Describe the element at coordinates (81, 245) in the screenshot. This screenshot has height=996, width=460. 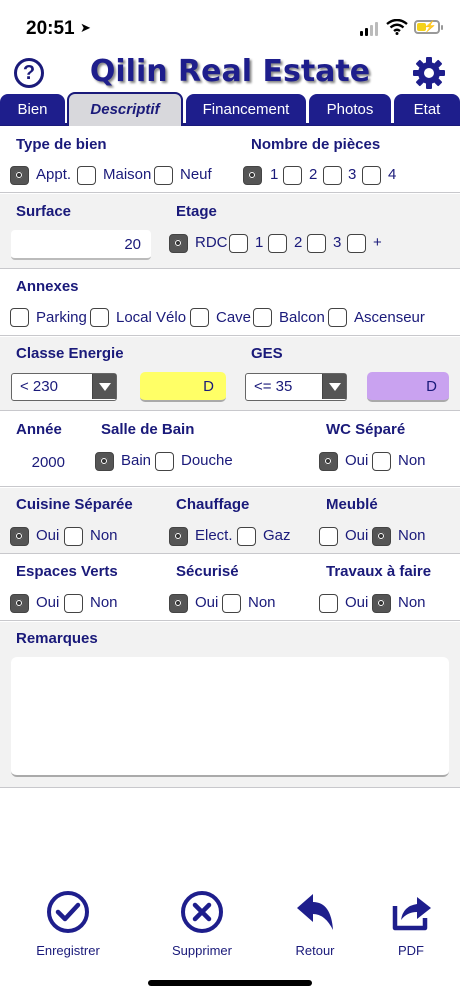
I see `surface-input: 20` at that location.